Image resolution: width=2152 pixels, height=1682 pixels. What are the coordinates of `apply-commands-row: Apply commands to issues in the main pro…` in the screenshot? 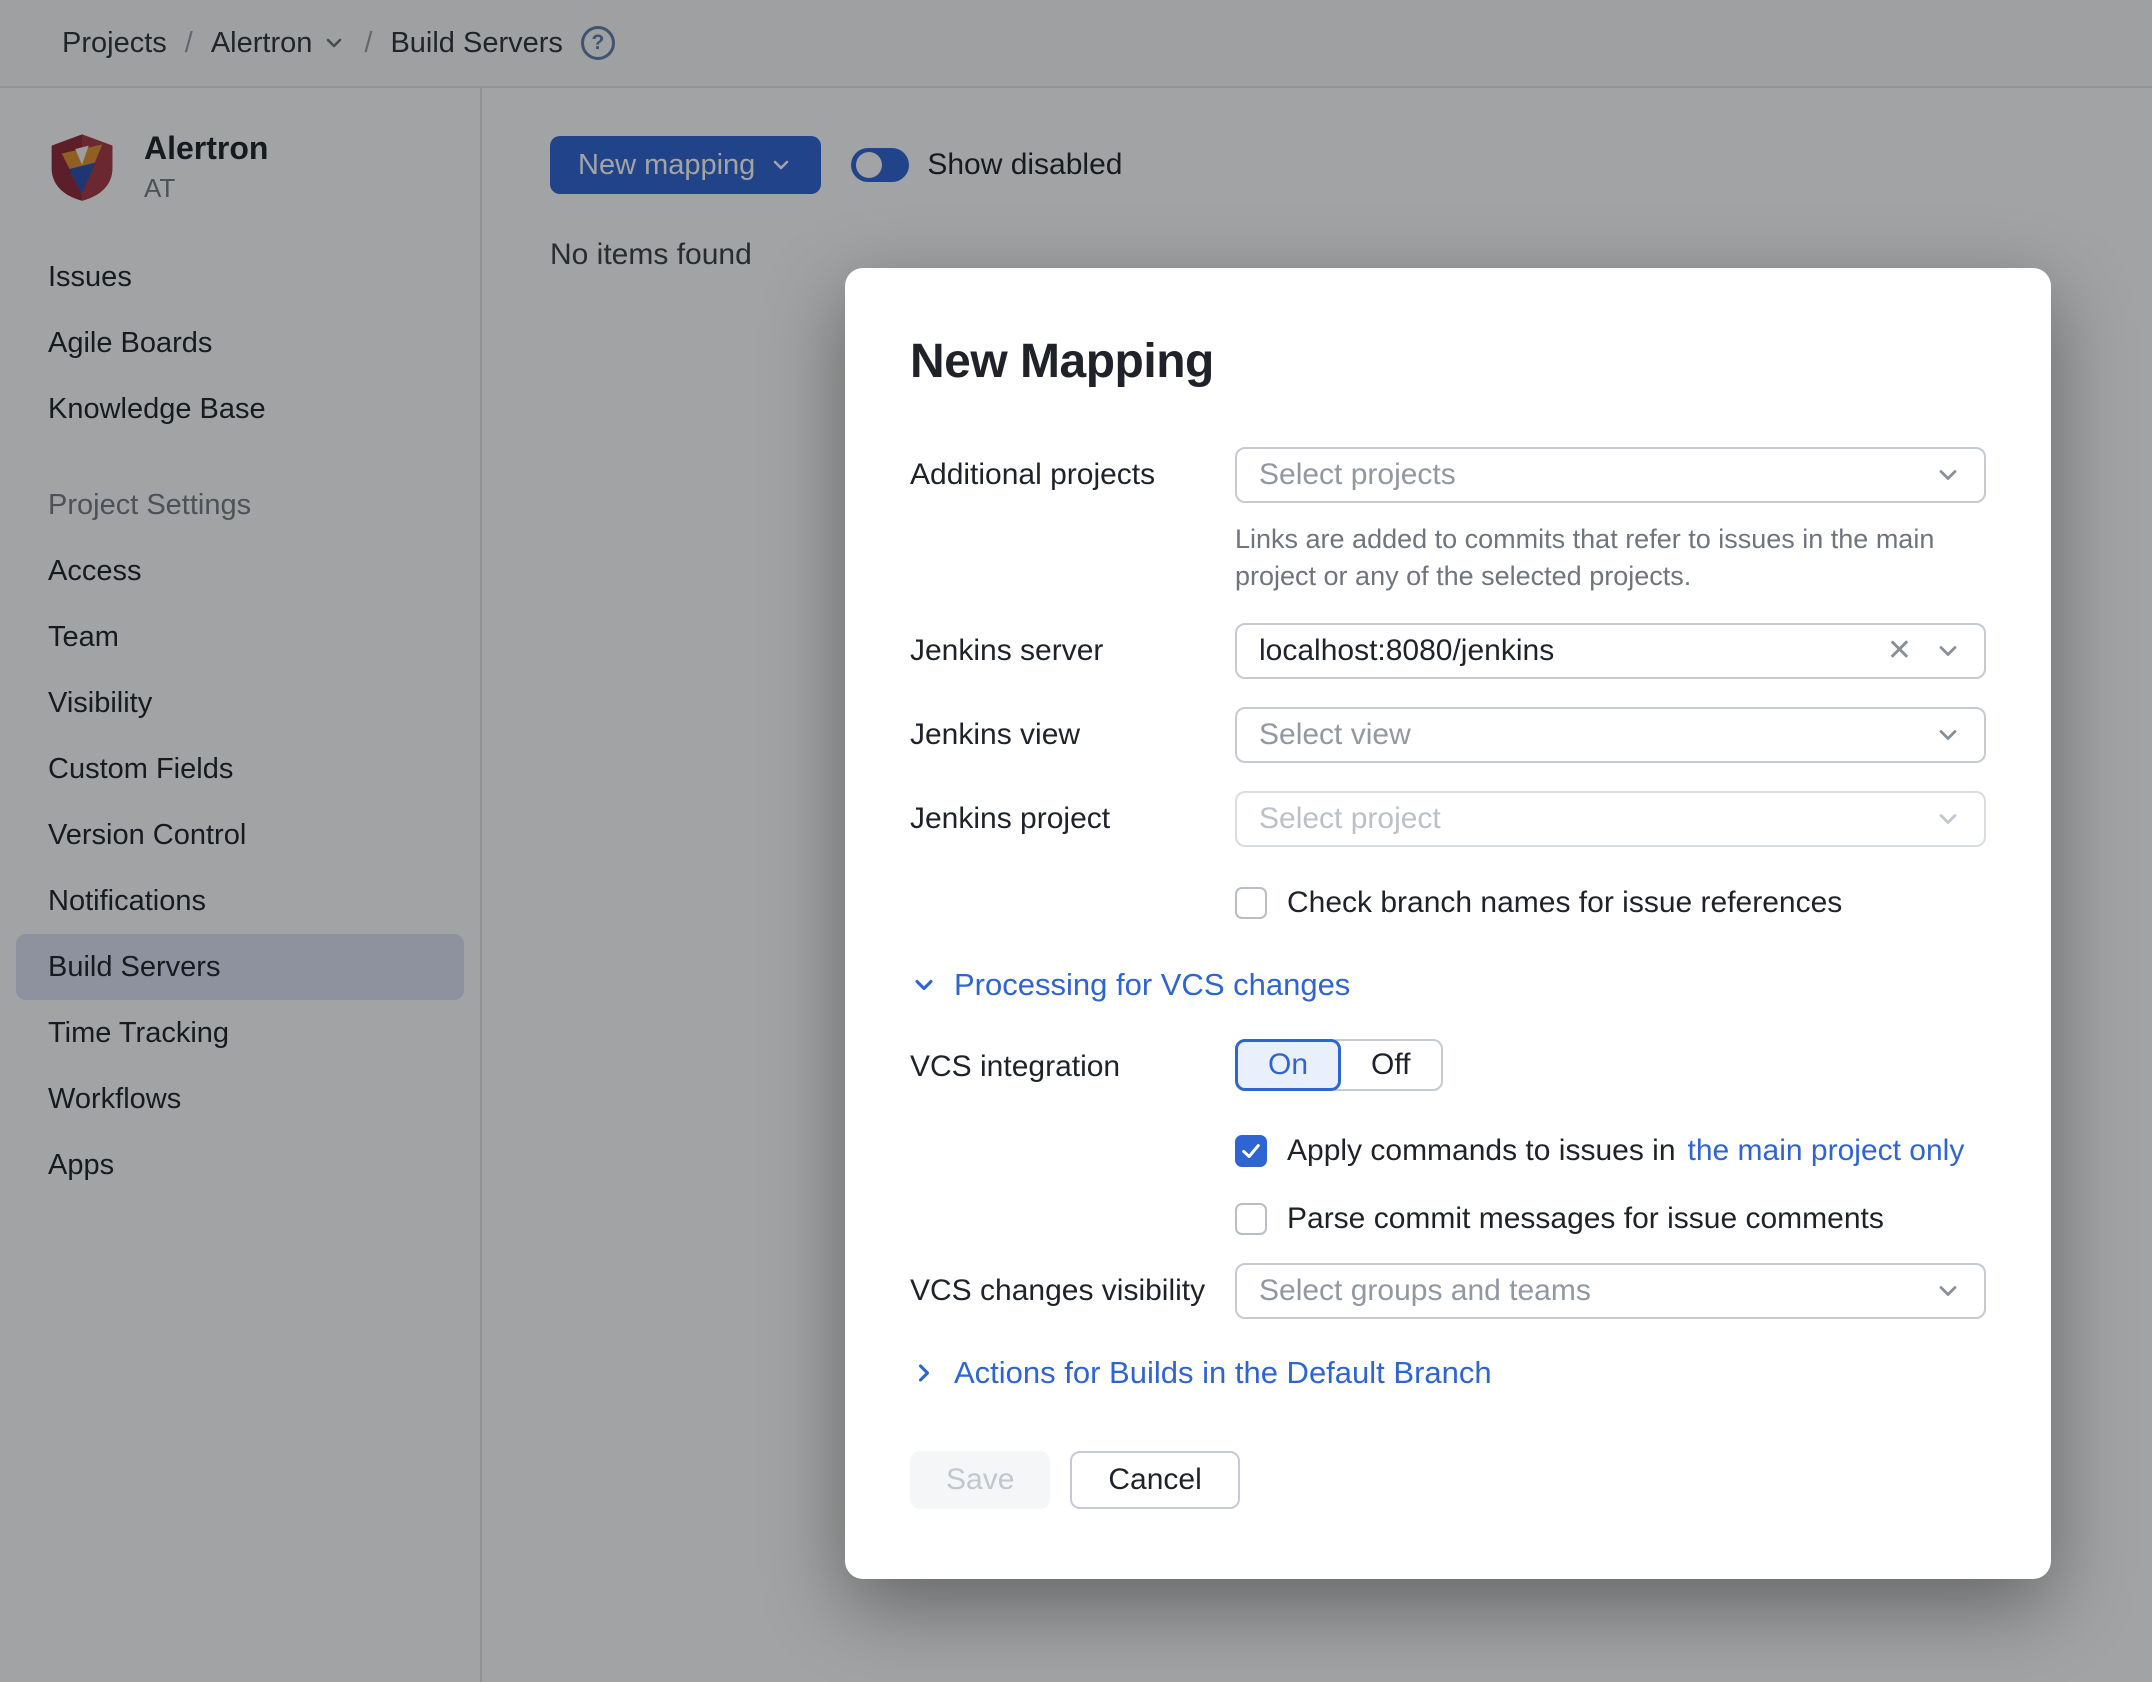 It's located at (1610, 1151).